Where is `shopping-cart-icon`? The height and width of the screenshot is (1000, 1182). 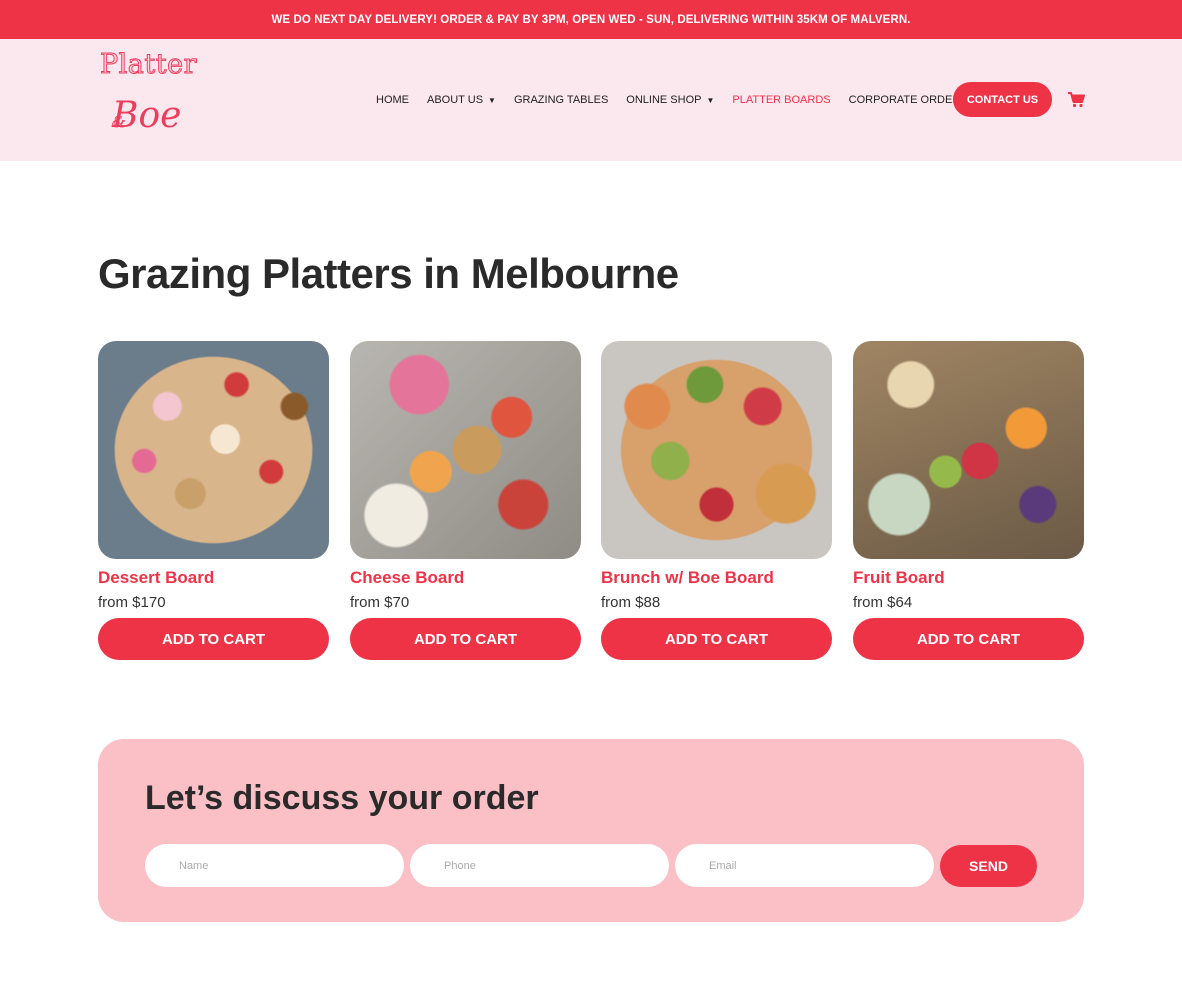 shopping-cart-icon is located at coordinates (1076, 100).